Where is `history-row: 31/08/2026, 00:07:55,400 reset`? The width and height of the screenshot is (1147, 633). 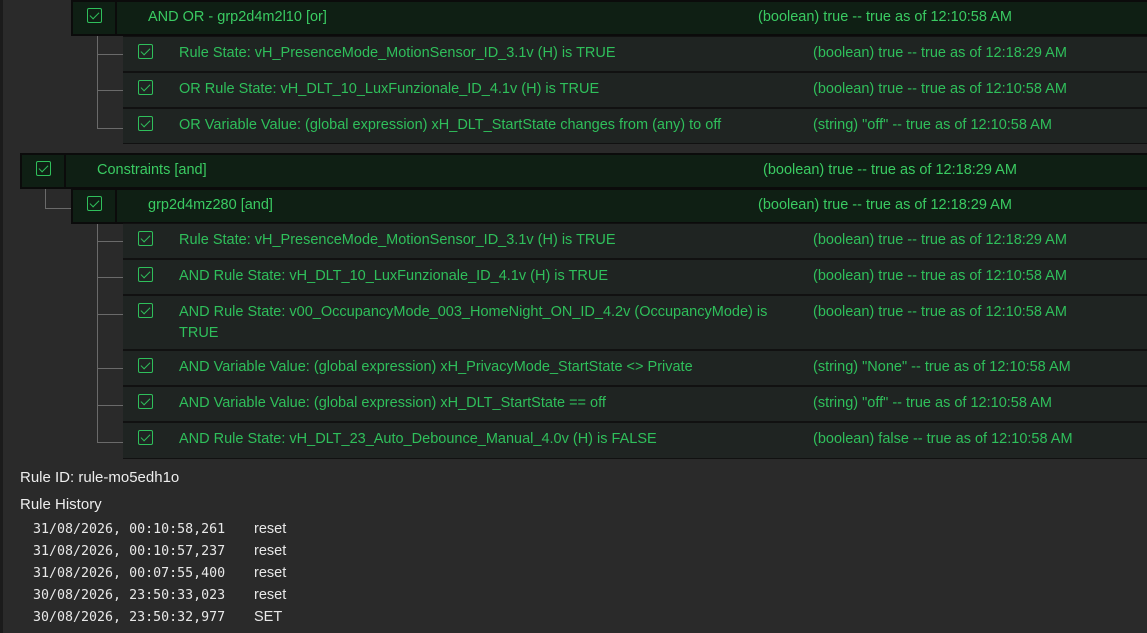 history-row: 31/08/2026, 00:07:55,400 reset is located at coordinates (159, 573).